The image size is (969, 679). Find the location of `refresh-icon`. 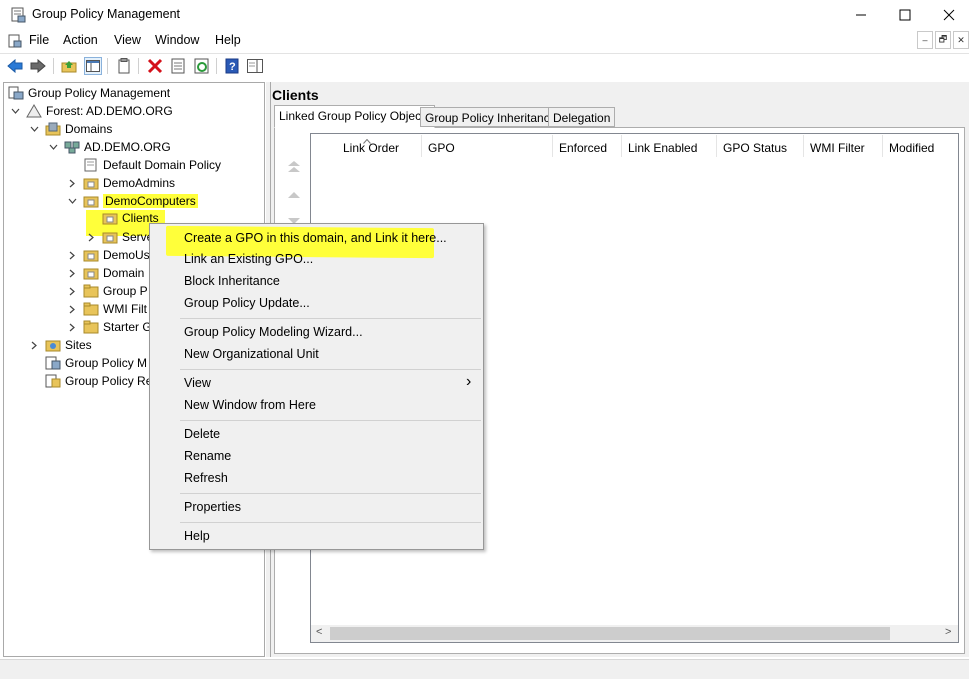

refresh-icon is located at coordinates (202, 66).